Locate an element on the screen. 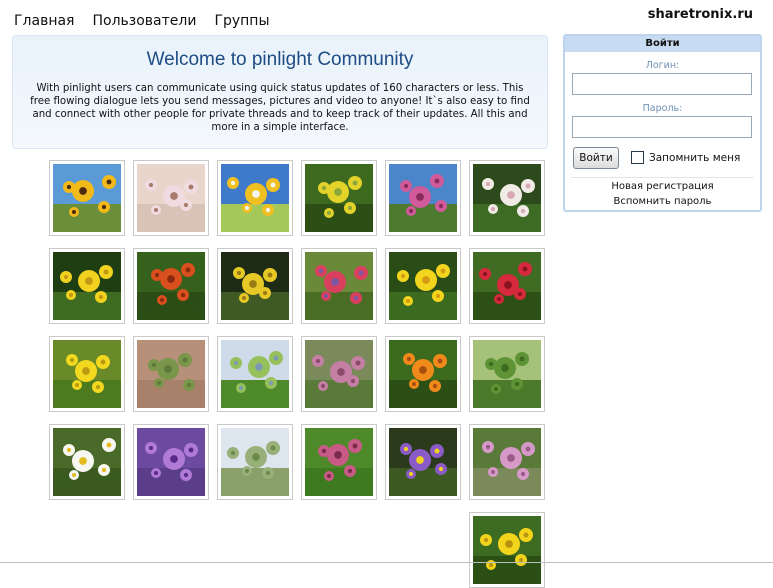 The width and height of the screenshot is (773, 588). password-label: Пароль: is located at coordinates (662, 108).